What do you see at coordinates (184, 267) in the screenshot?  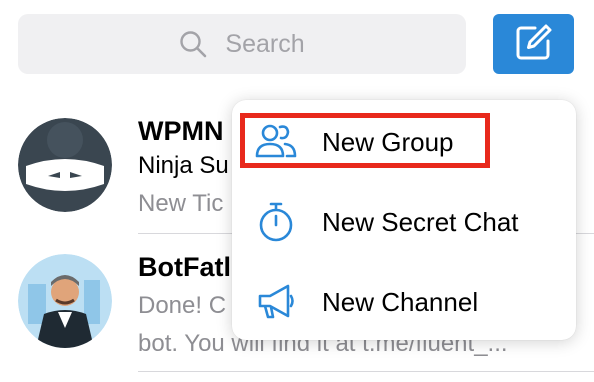 I see `chat-name: BotFatl` at bounding box center [184, 267].